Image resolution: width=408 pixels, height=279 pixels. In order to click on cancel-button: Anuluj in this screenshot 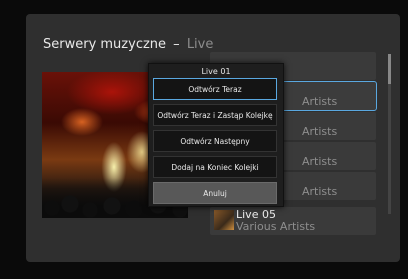, I will do `click(215, 193)`.